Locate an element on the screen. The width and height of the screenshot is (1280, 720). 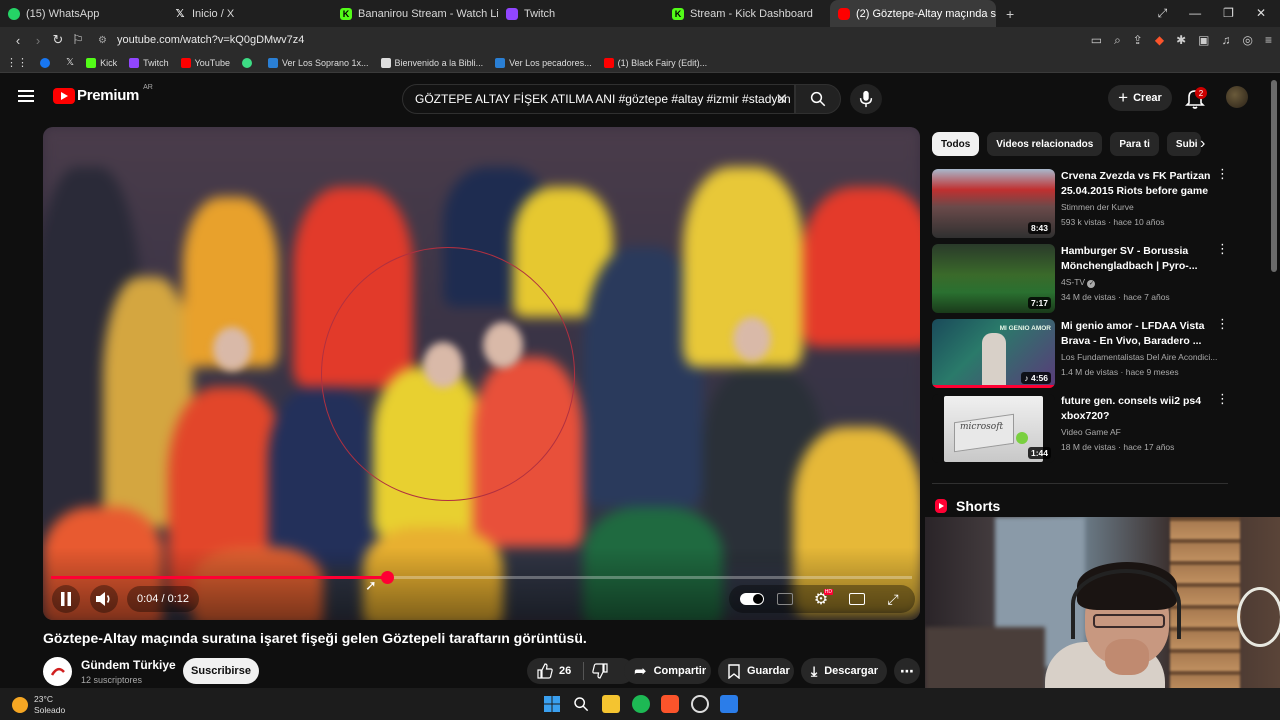
restore-icon: ❐ is located at coordinates (1228, 13).